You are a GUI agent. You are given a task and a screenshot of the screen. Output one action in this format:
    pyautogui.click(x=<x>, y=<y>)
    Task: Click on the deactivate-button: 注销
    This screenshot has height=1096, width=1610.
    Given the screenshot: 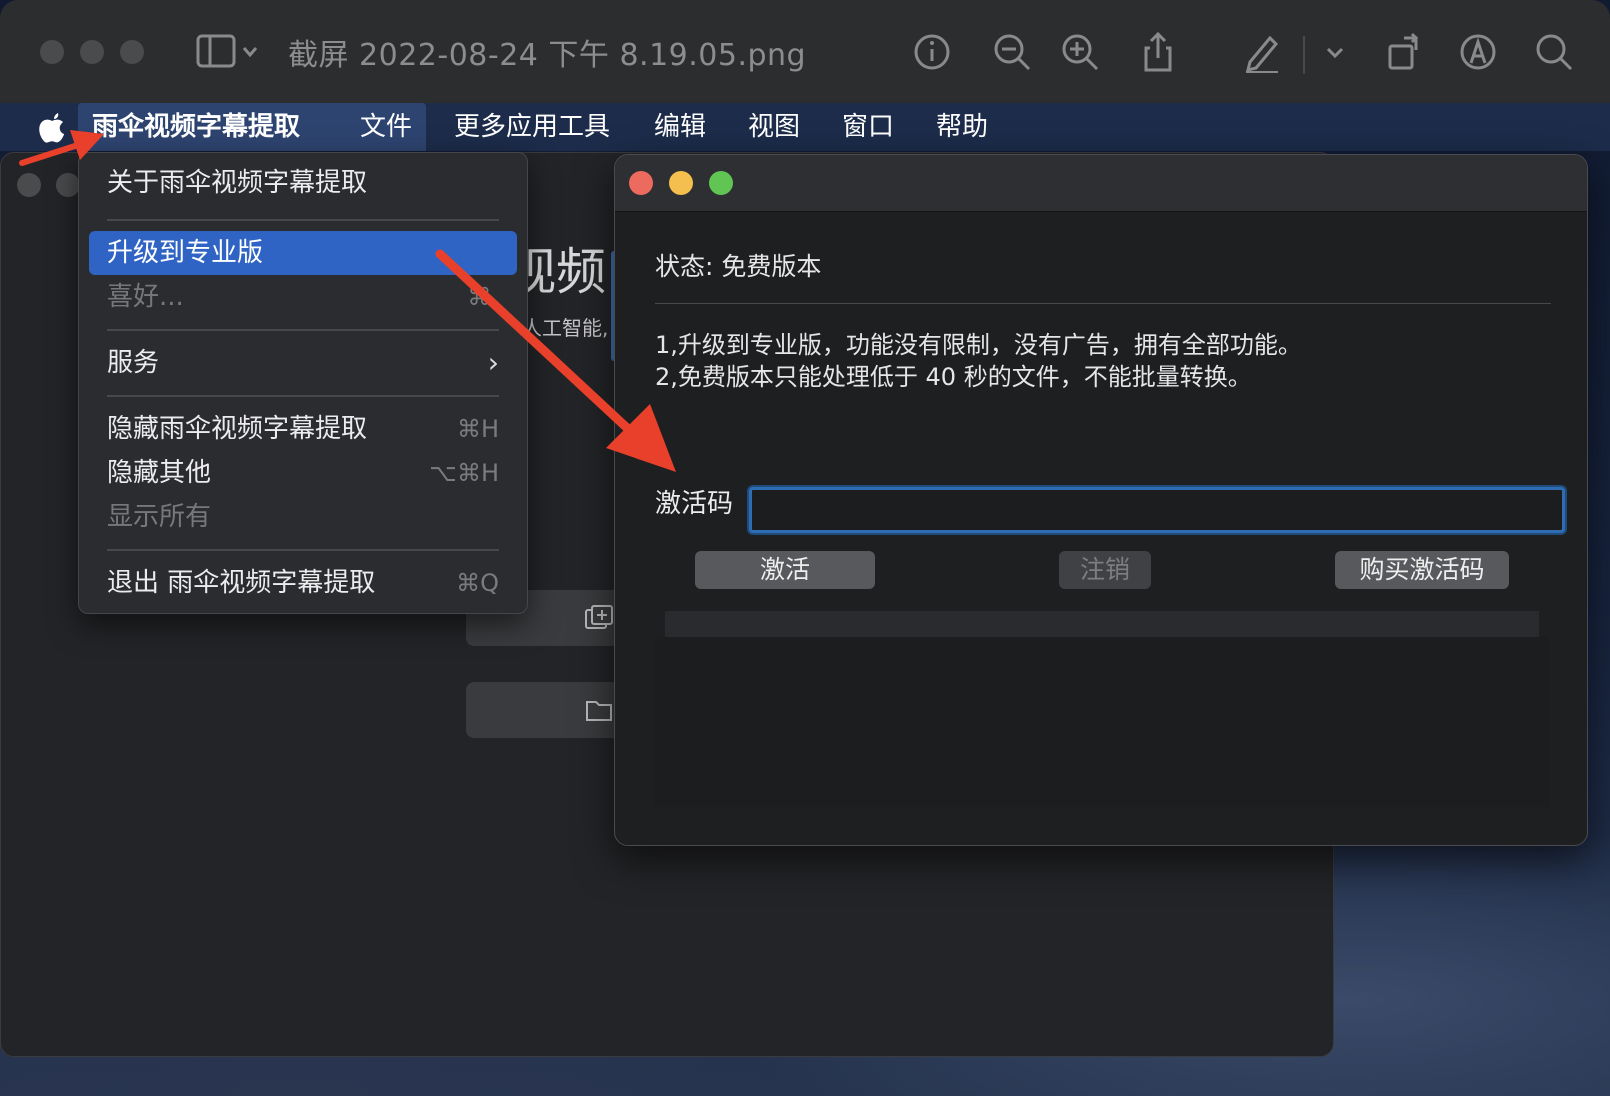 What is the action you would take?
    pyautogui.click(x=1105, y=570)
    